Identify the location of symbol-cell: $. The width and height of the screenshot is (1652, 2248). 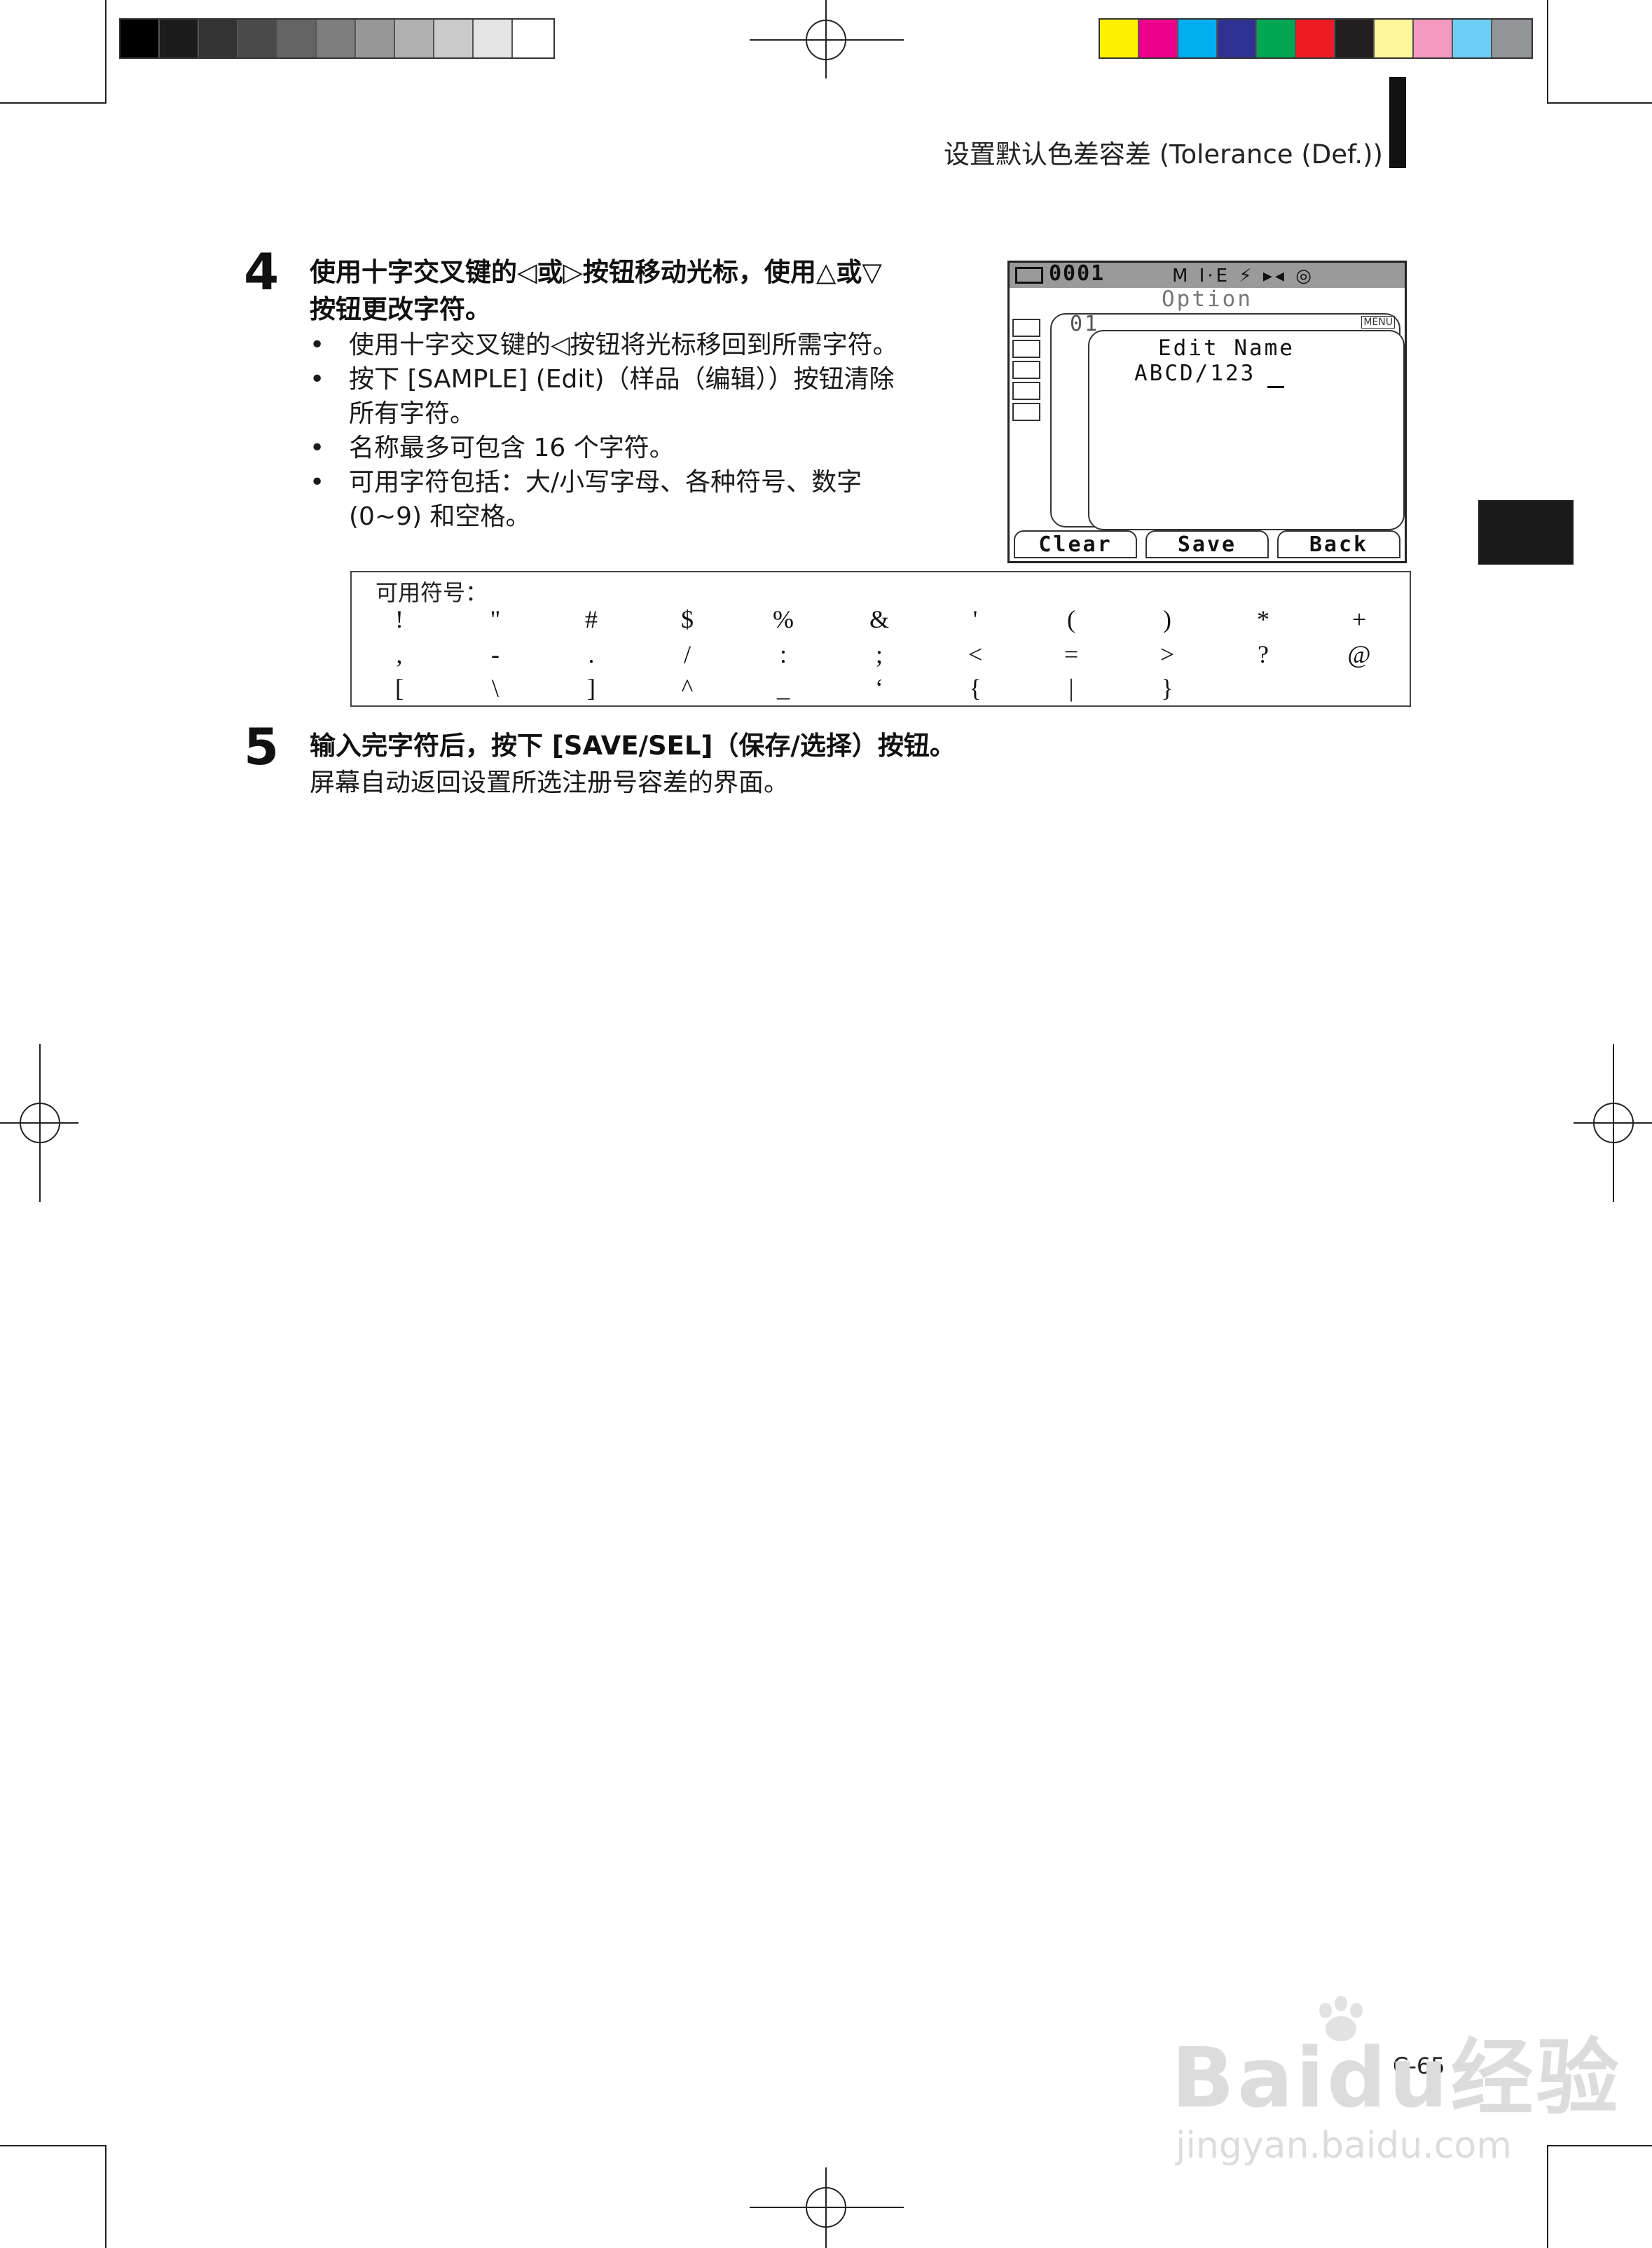
(687, 619).